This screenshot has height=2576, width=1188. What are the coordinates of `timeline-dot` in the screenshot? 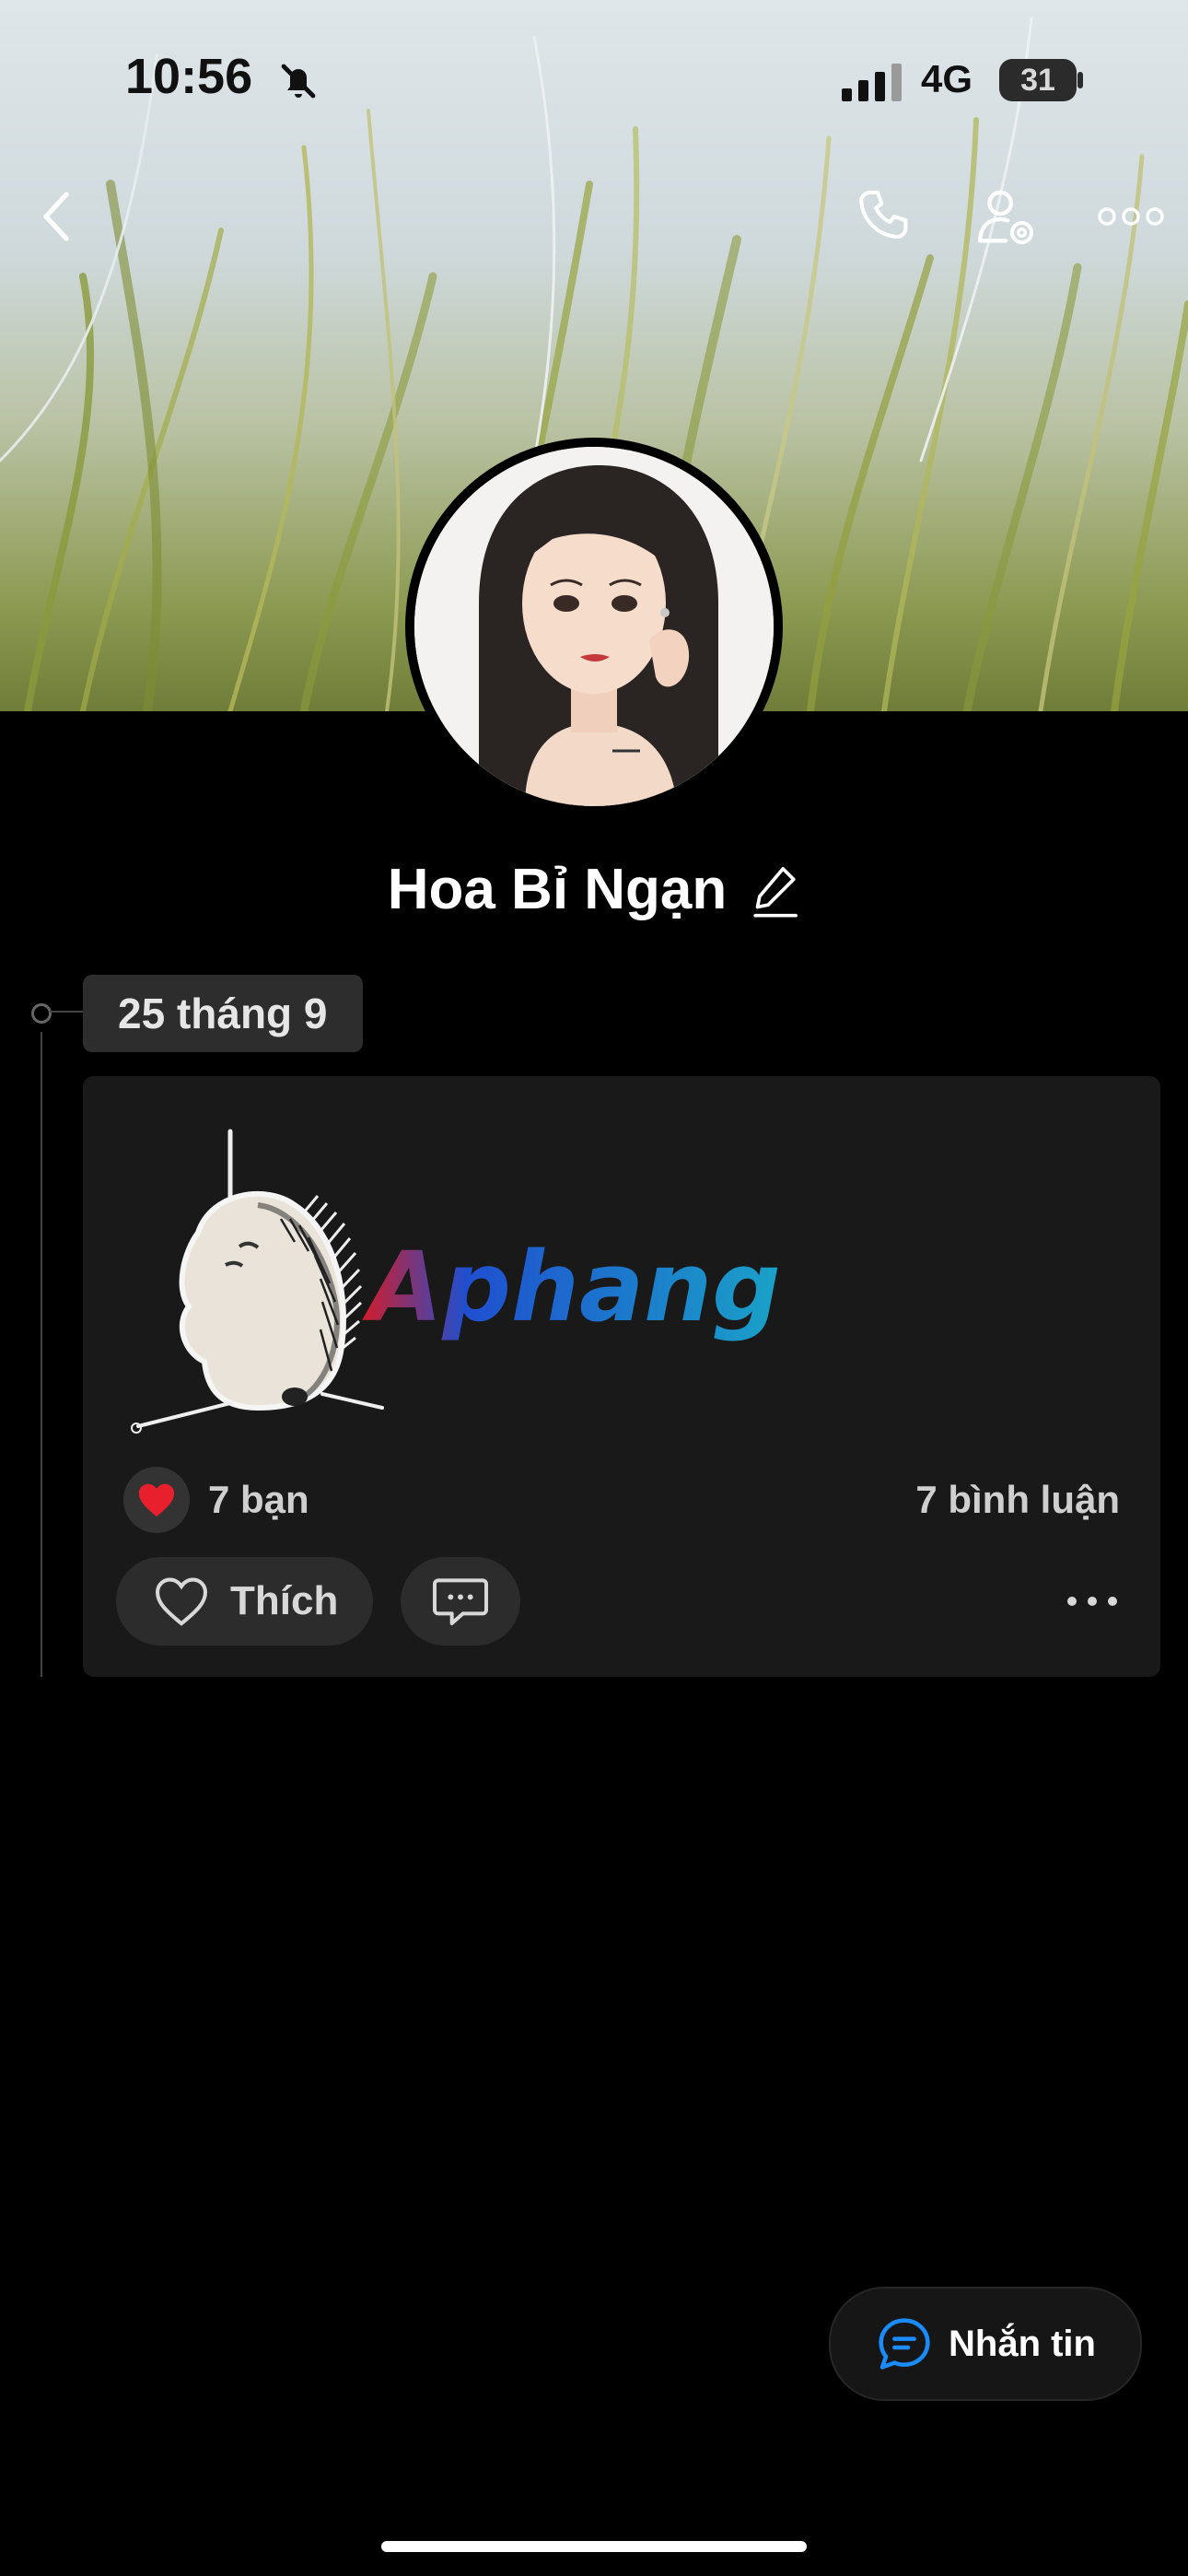 It's located at (41, 1013).